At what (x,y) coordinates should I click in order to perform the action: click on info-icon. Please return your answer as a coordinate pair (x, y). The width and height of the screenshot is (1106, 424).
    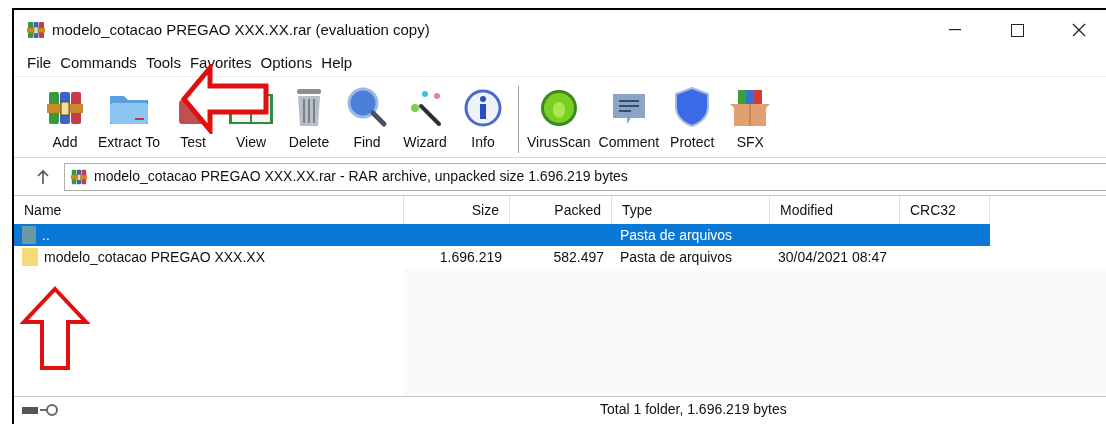
    Looking at the image, I should click on (483, 108).